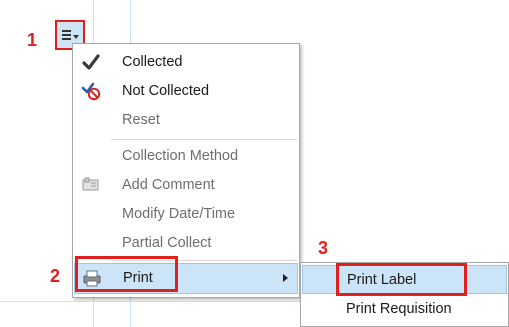 The width and height of the screenshot is (509, 327). Describe the element at coordinates (166, 91) in the screenshot. I see `menu-item-label: Not Collected` at that location.